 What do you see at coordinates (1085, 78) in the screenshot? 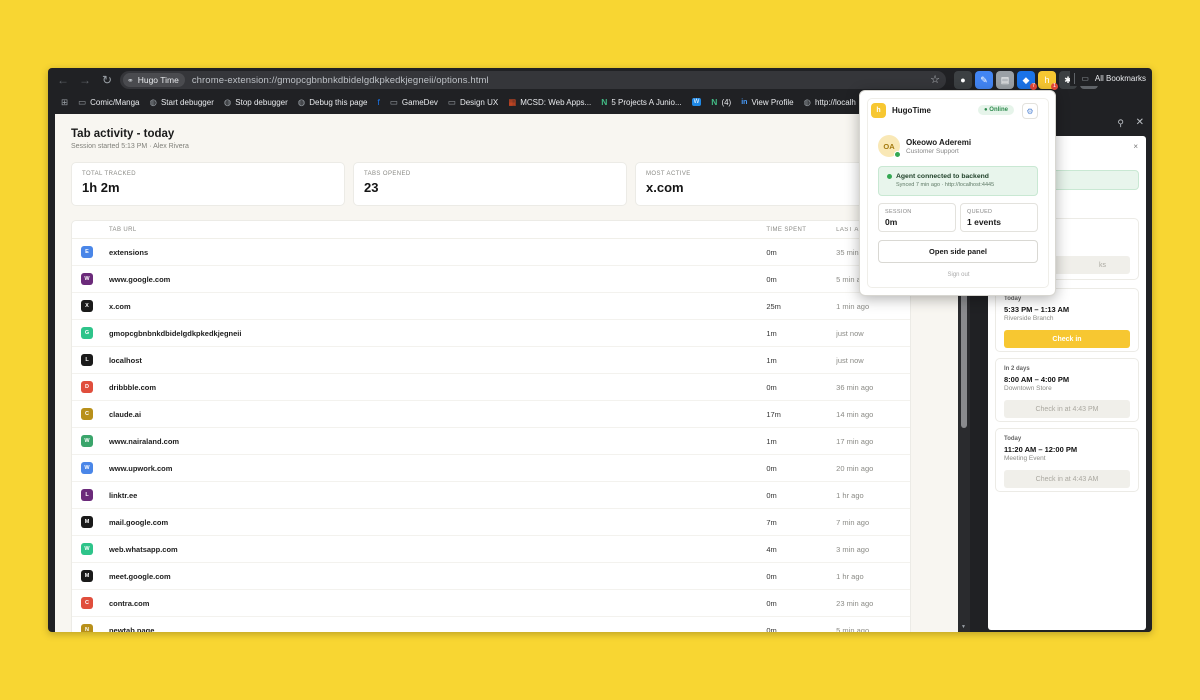
I see `folder-icon: ▭` at bounding box center [1085, 78].